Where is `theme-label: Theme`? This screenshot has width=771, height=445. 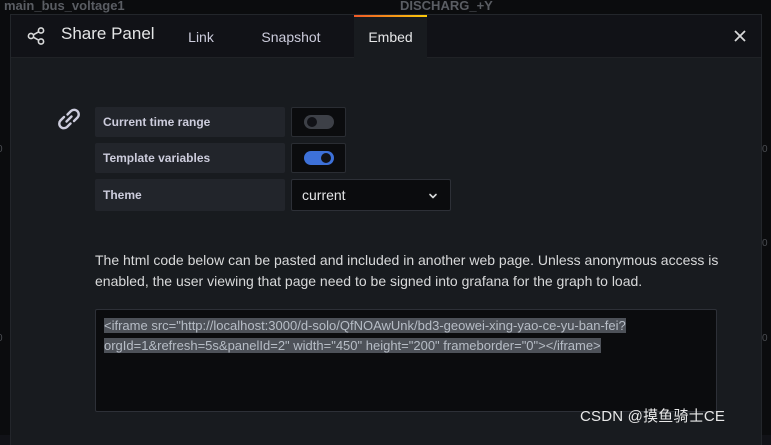
theme-label: Theme is located at coordinates (190, 195).